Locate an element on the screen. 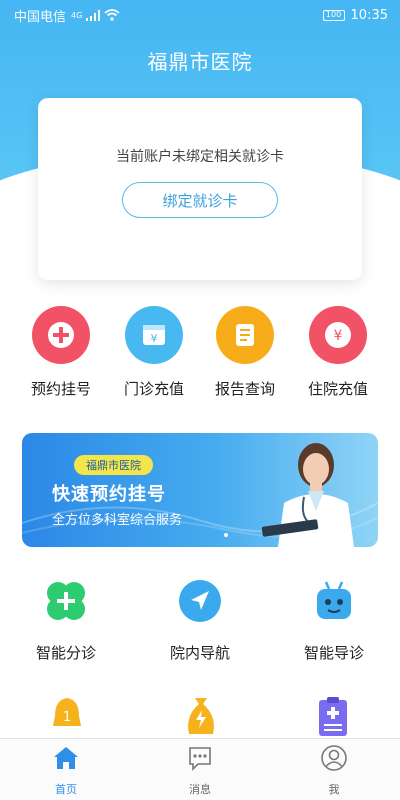 The image size is (400, 800). payment-button is located at coordinates (201, 716).